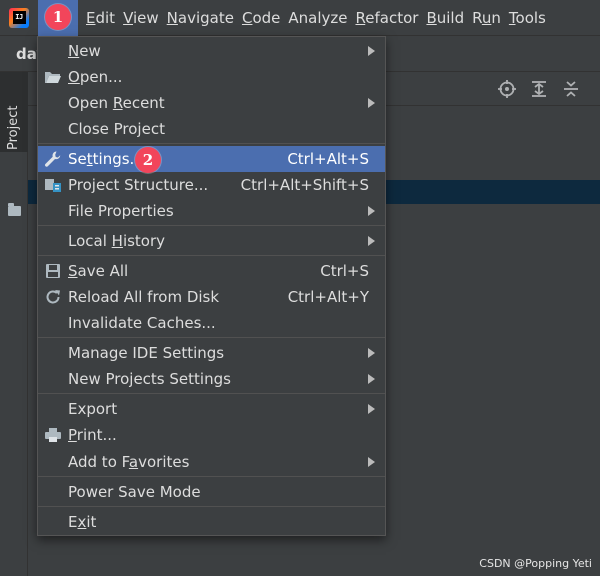 The height and width of the screenshot is (576, 600). Describe the element at coordinates (100, 18) in the screenshot. I see `menu-edit: Edit` at that location.